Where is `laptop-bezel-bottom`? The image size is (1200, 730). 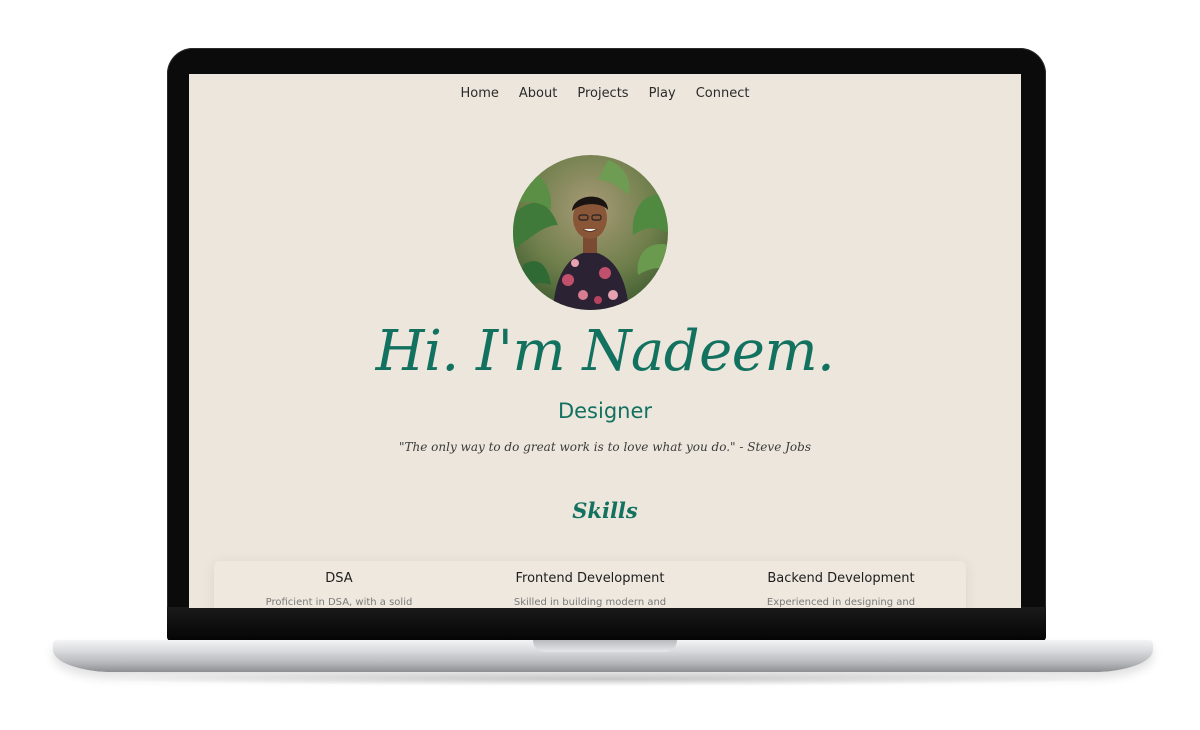
laptop-bezel-bottom is located at coordinates (606, 624).